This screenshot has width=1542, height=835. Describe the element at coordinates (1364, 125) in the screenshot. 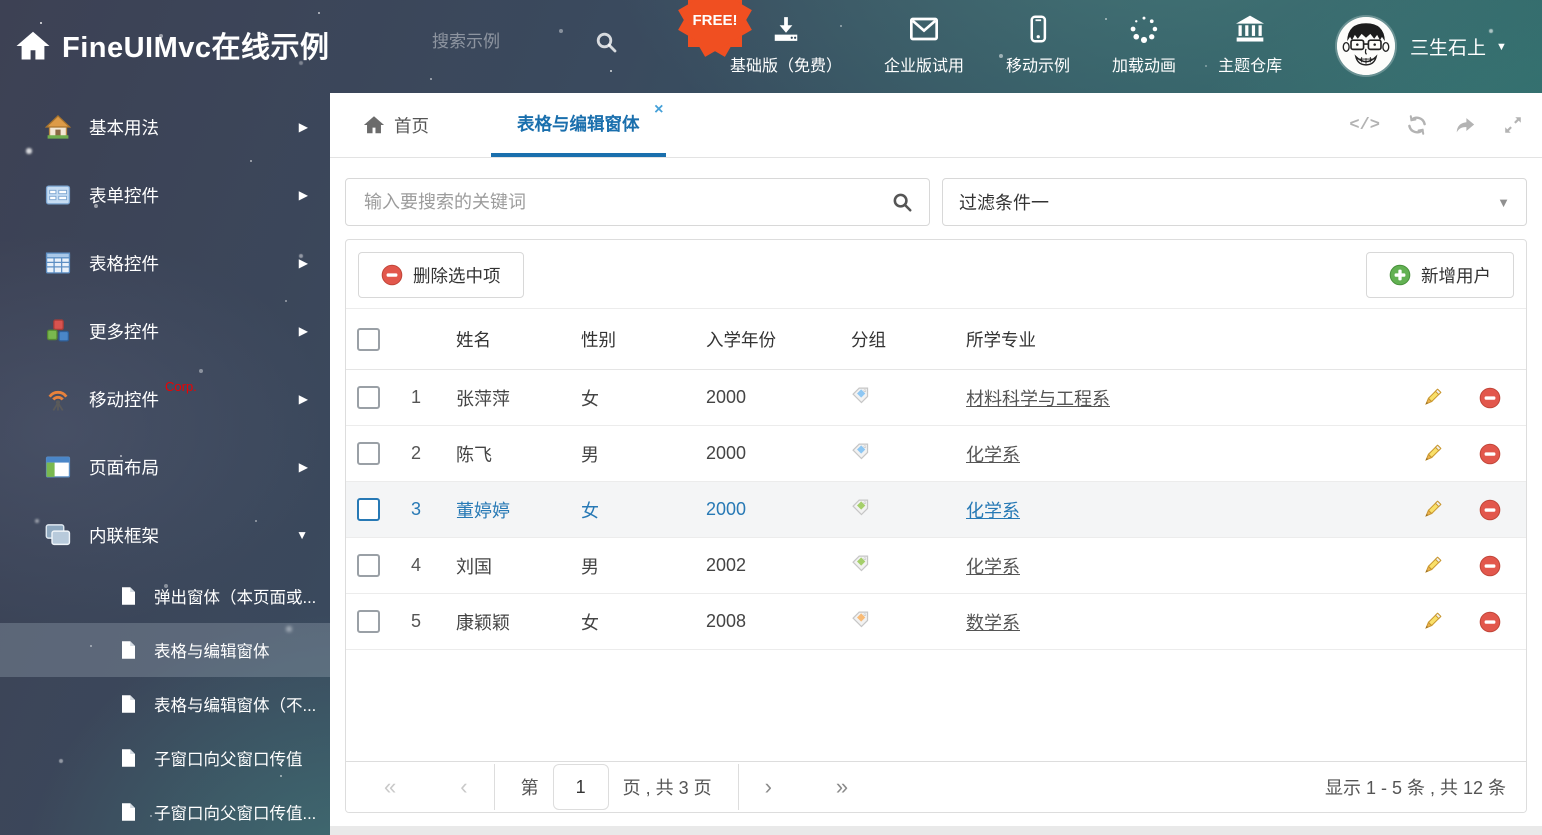

I see `source-code-icon: </>` at that location.